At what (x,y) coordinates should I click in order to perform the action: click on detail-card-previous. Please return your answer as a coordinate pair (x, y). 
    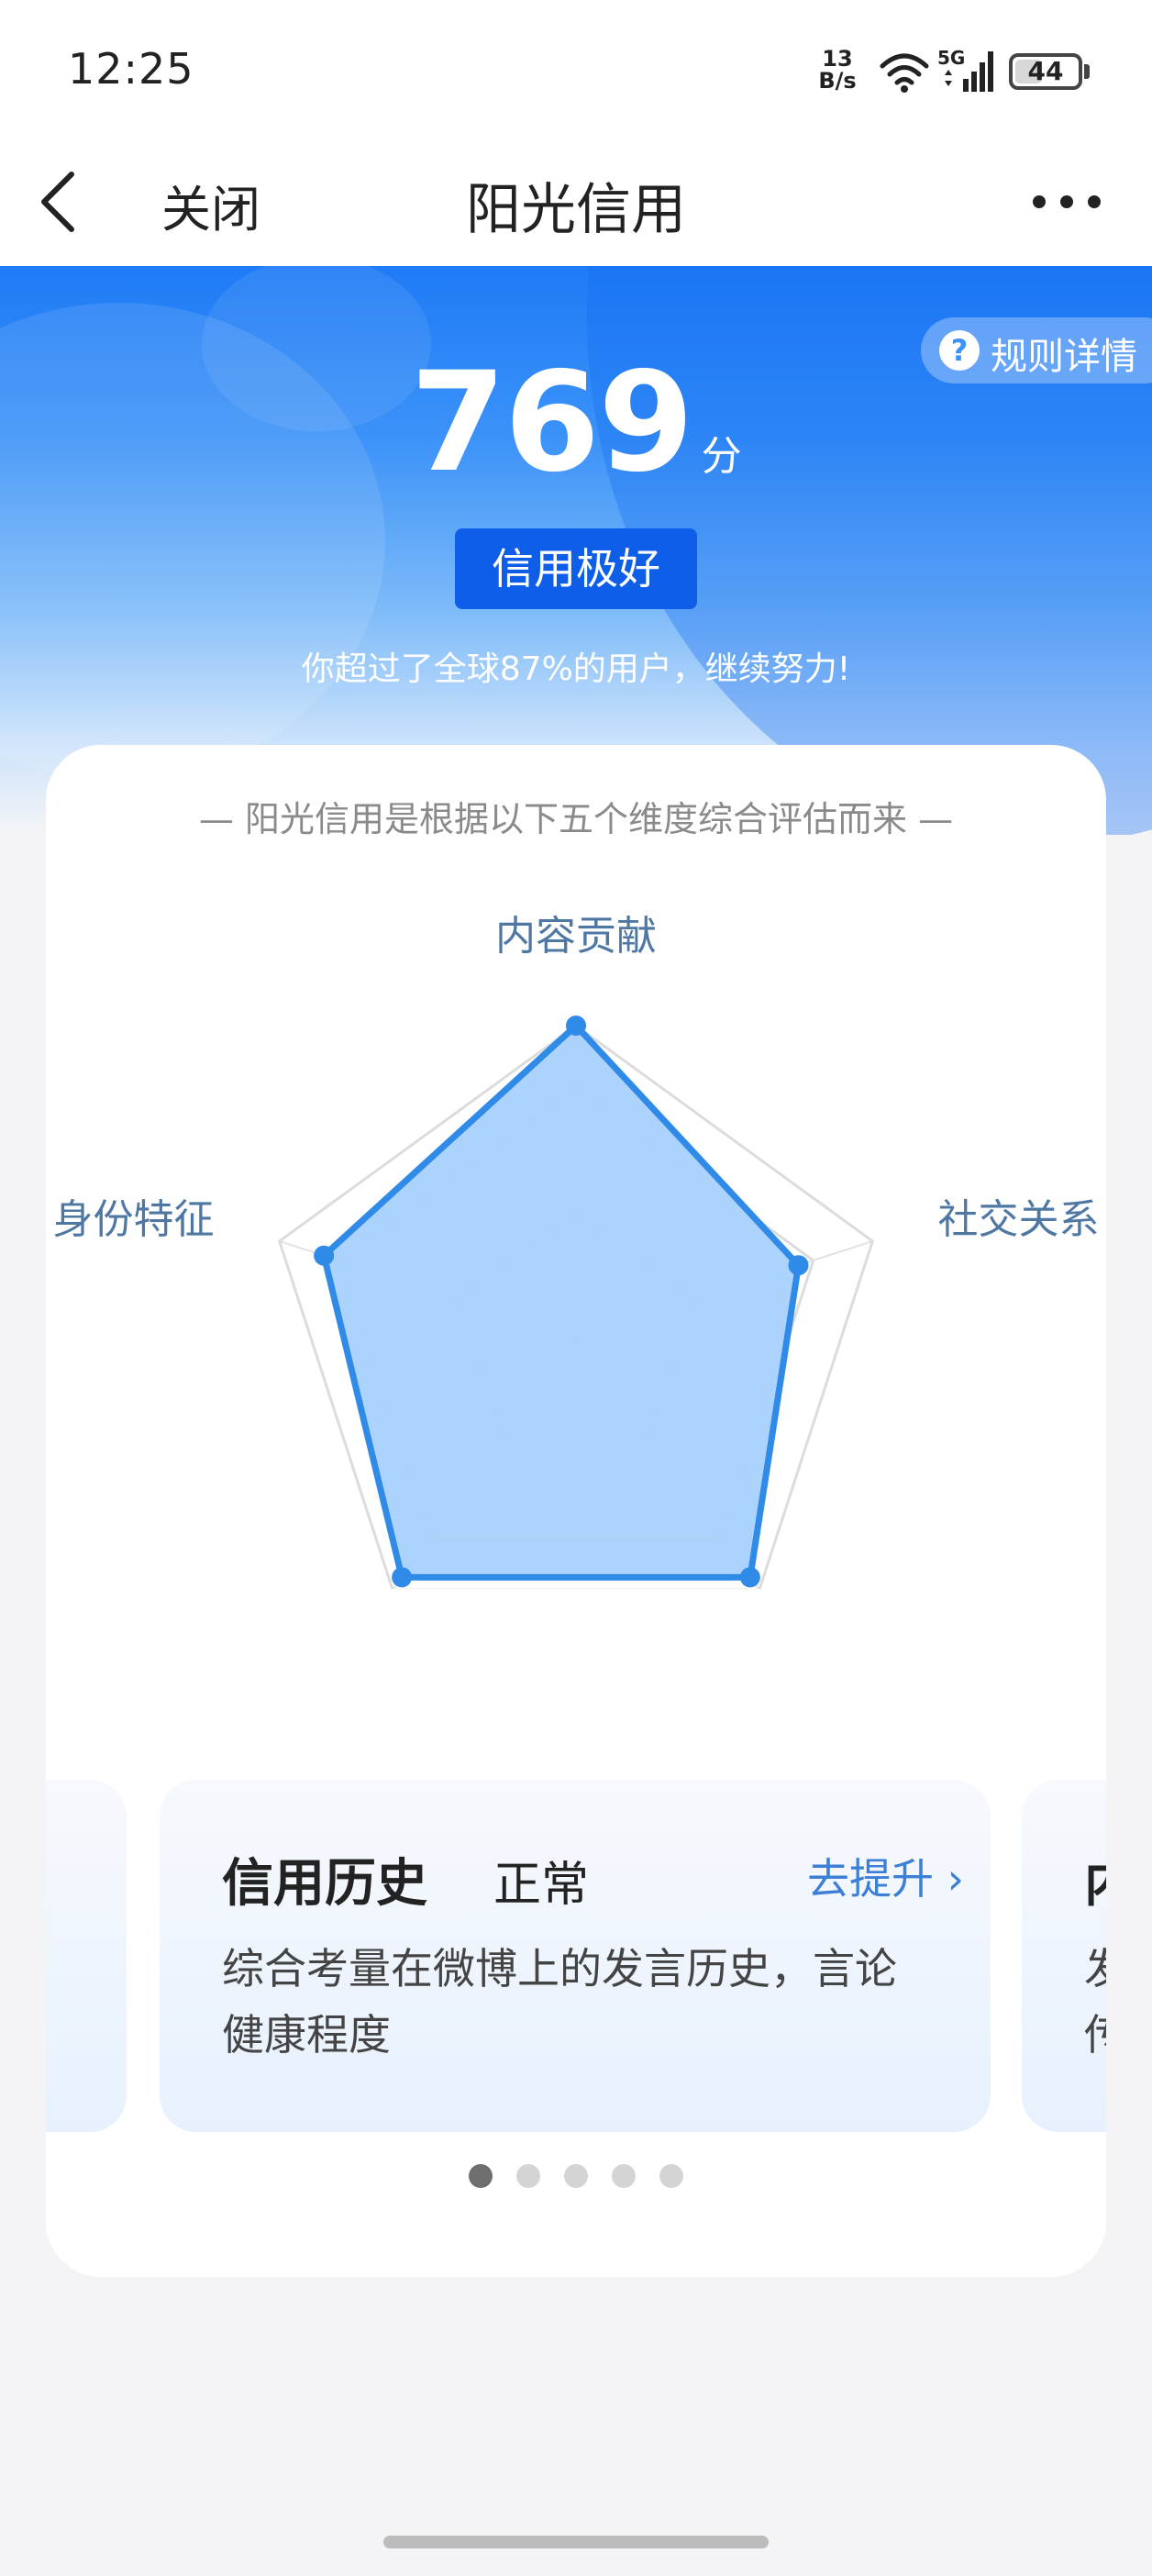
    Looking at the image, I should click on (86, 1956).